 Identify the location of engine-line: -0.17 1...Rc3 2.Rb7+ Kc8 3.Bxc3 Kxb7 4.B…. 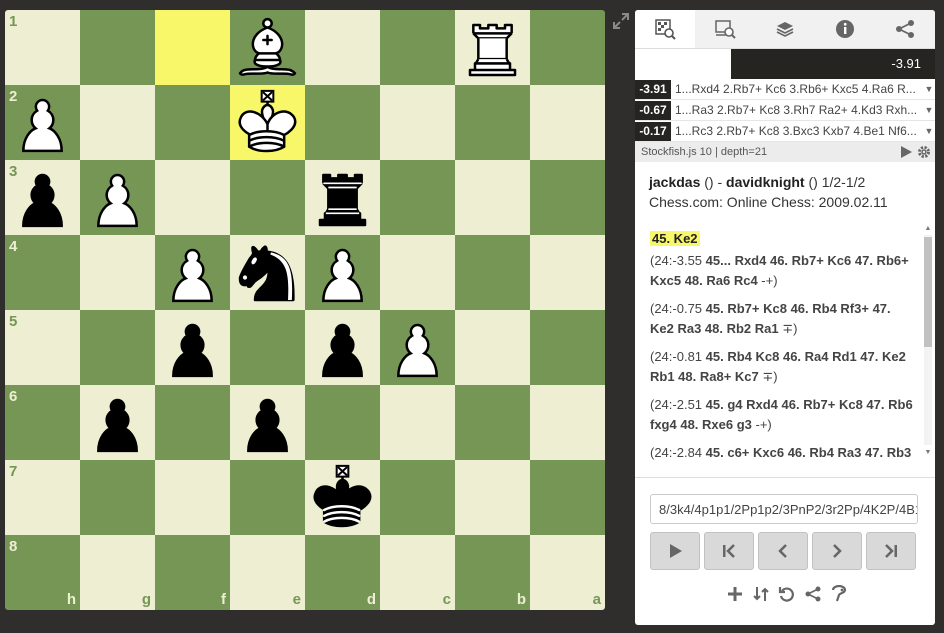
(785, 131).